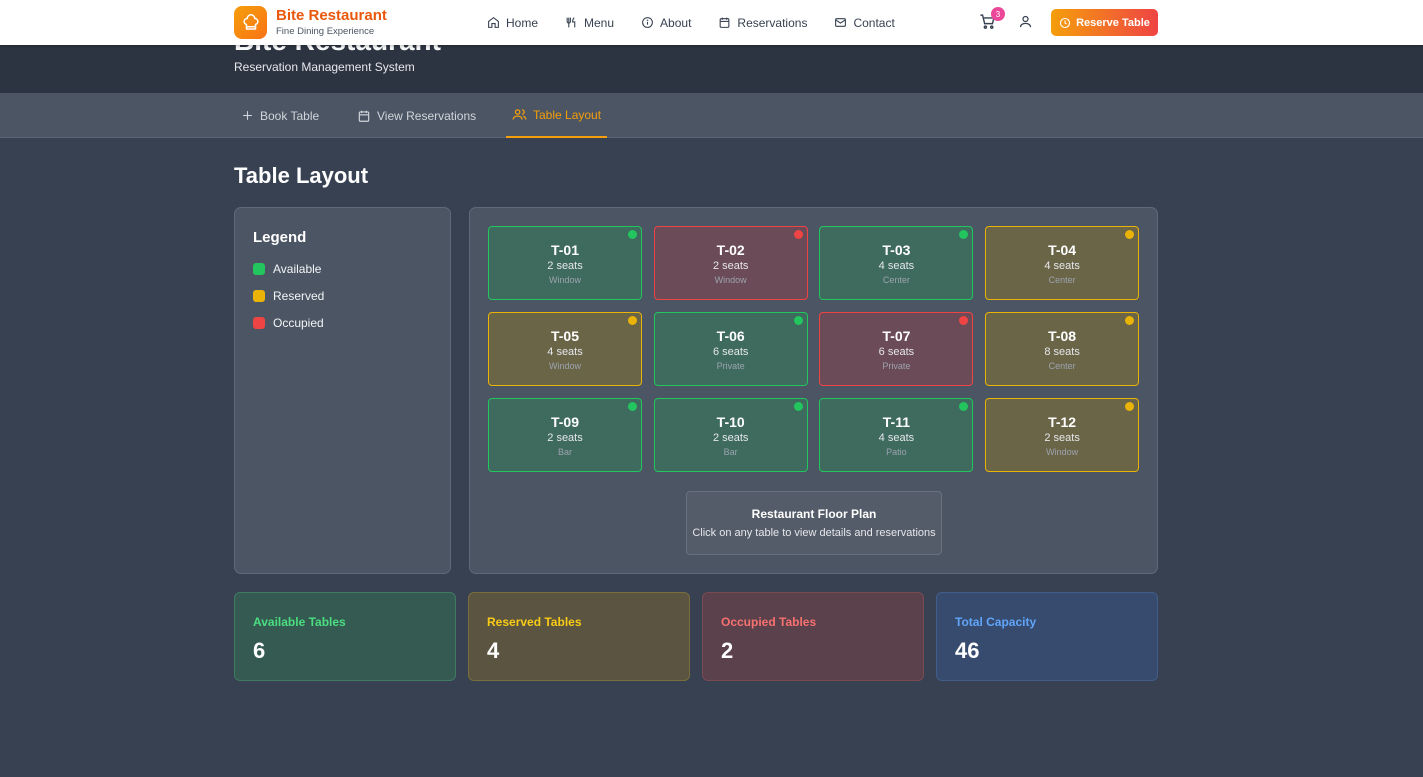  What do you see at coordinates (730, 250) in the screenshot?
I see `table-id: T-02` at bounding box center [730, 250].